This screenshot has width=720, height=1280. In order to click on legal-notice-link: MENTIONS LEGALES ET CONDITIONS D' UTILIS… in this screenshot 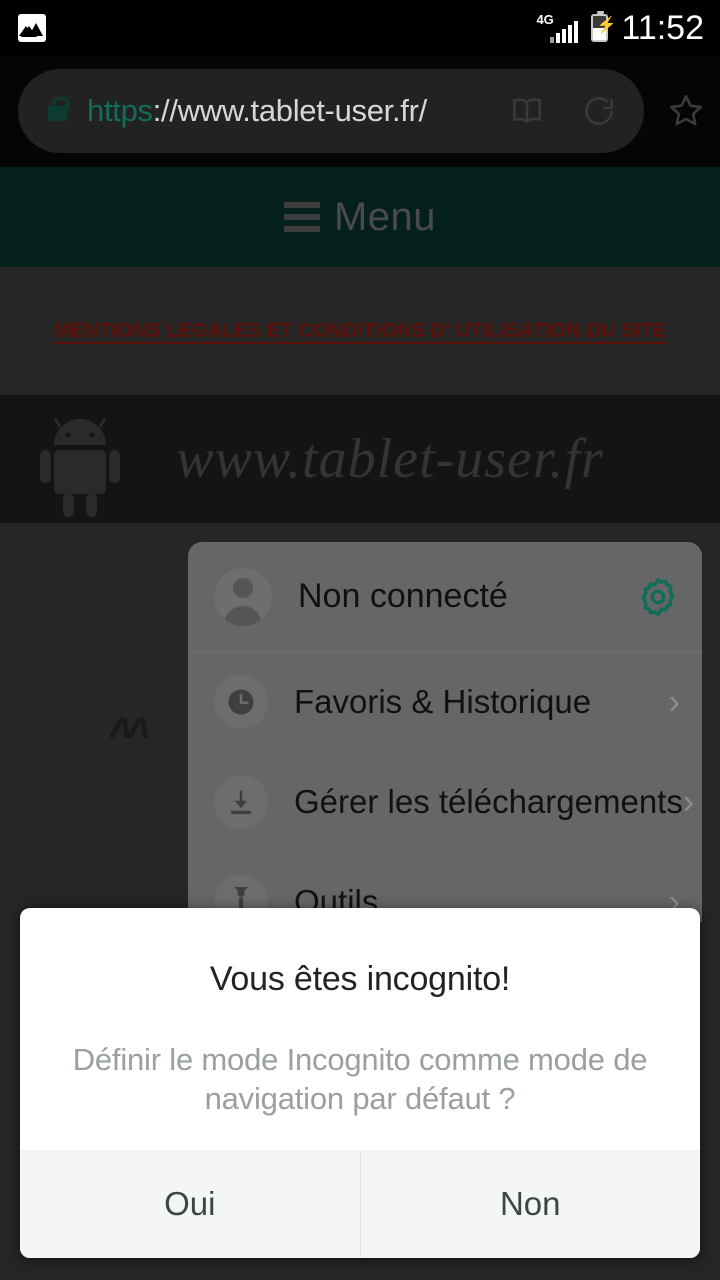, I will do `click(360, 331)`.